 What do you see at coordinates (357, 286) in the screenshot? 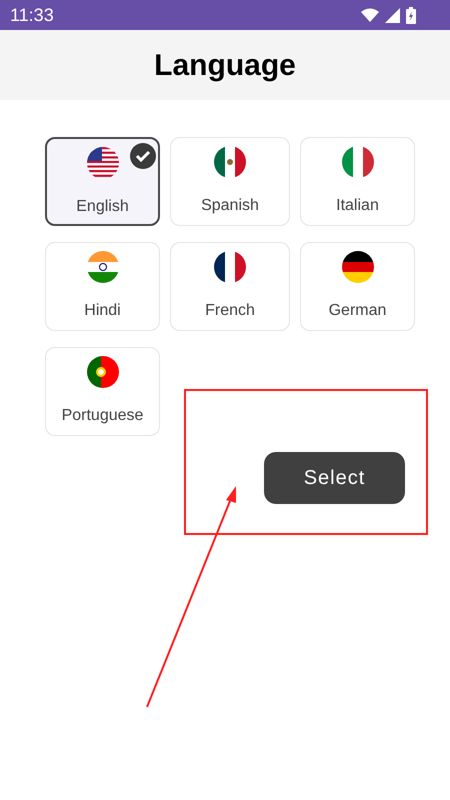
I see `language-card: German` at bounding box center [357, 286].